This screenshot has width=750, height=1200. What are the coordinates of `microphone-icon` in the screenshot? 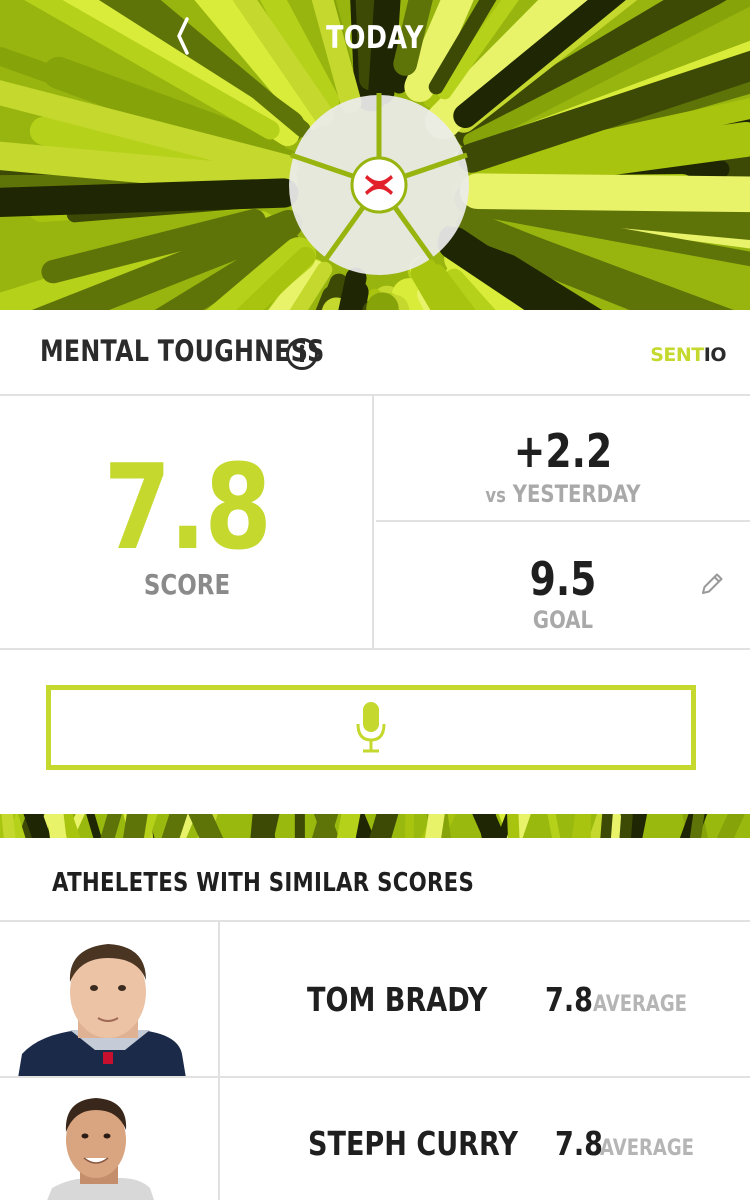 It's located at (371, 726).